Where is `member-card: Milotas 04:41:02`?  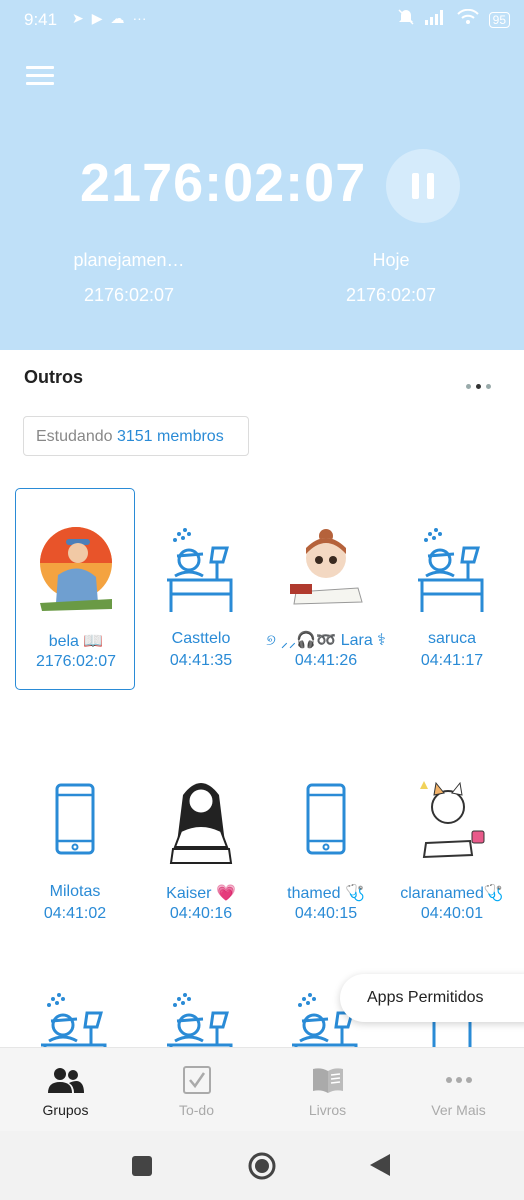 member-card: Milotas 04:41:02 is located at coordinates (75, 842).